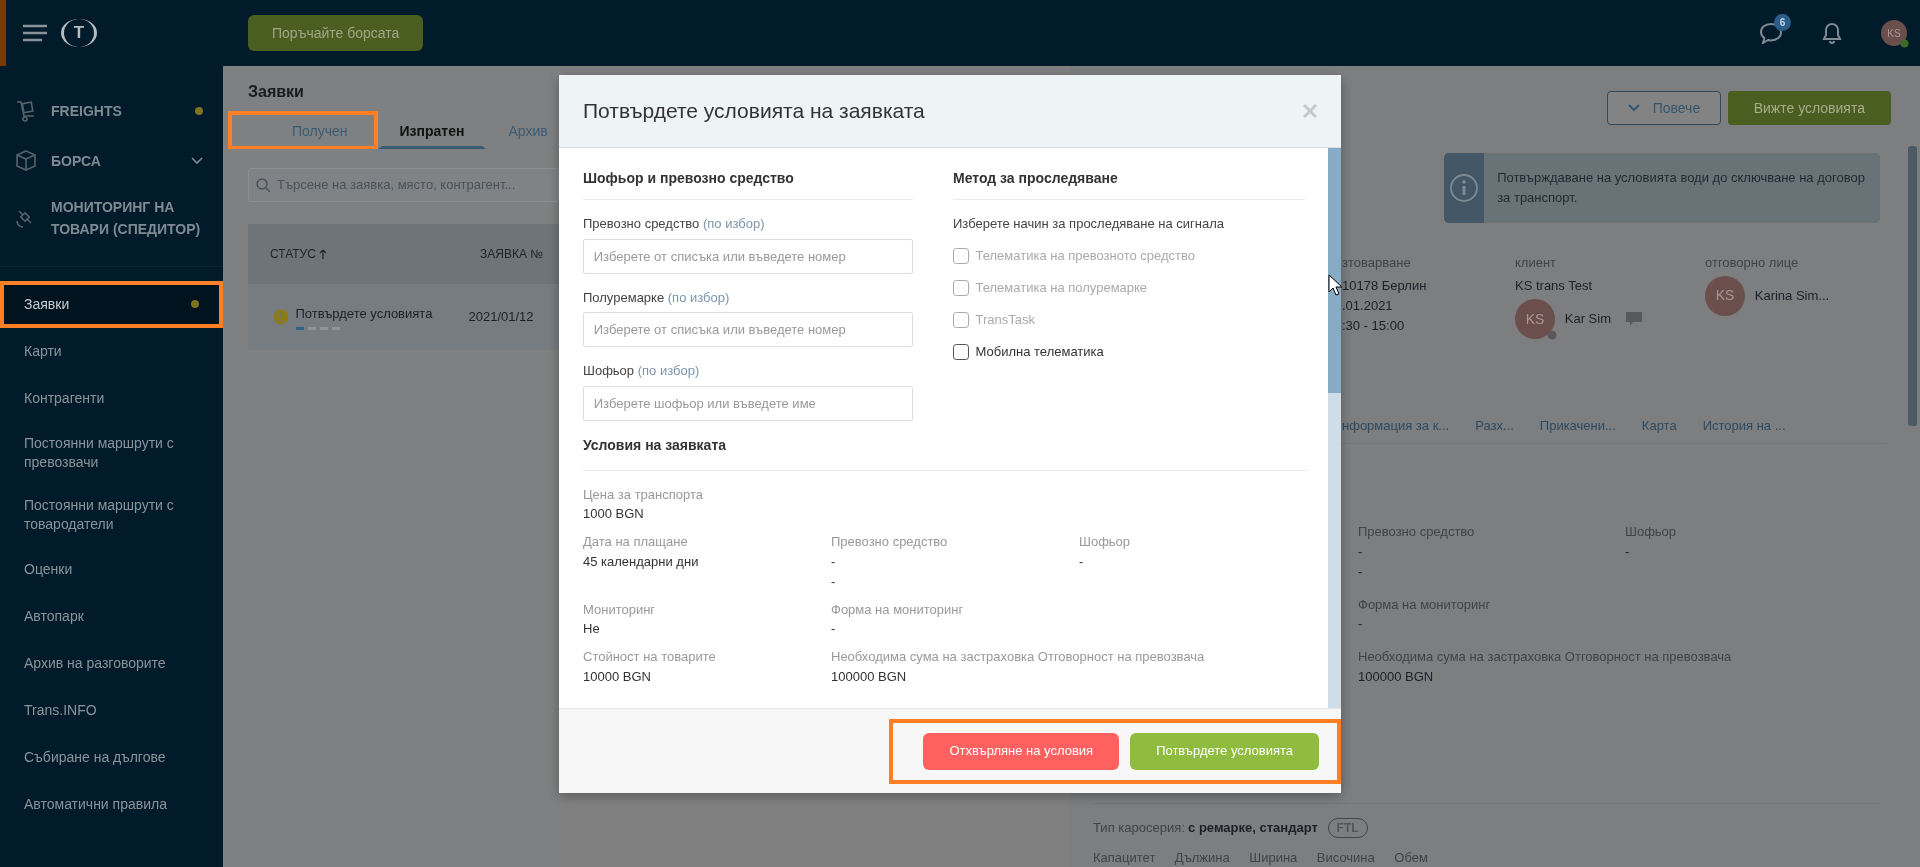 This screenshot has width=1920, height=867. What do you see at coordinates (512, 254) in the screenshot?
I see `column-header: ЗАЯВКА №` at bounding box center [512, 254].